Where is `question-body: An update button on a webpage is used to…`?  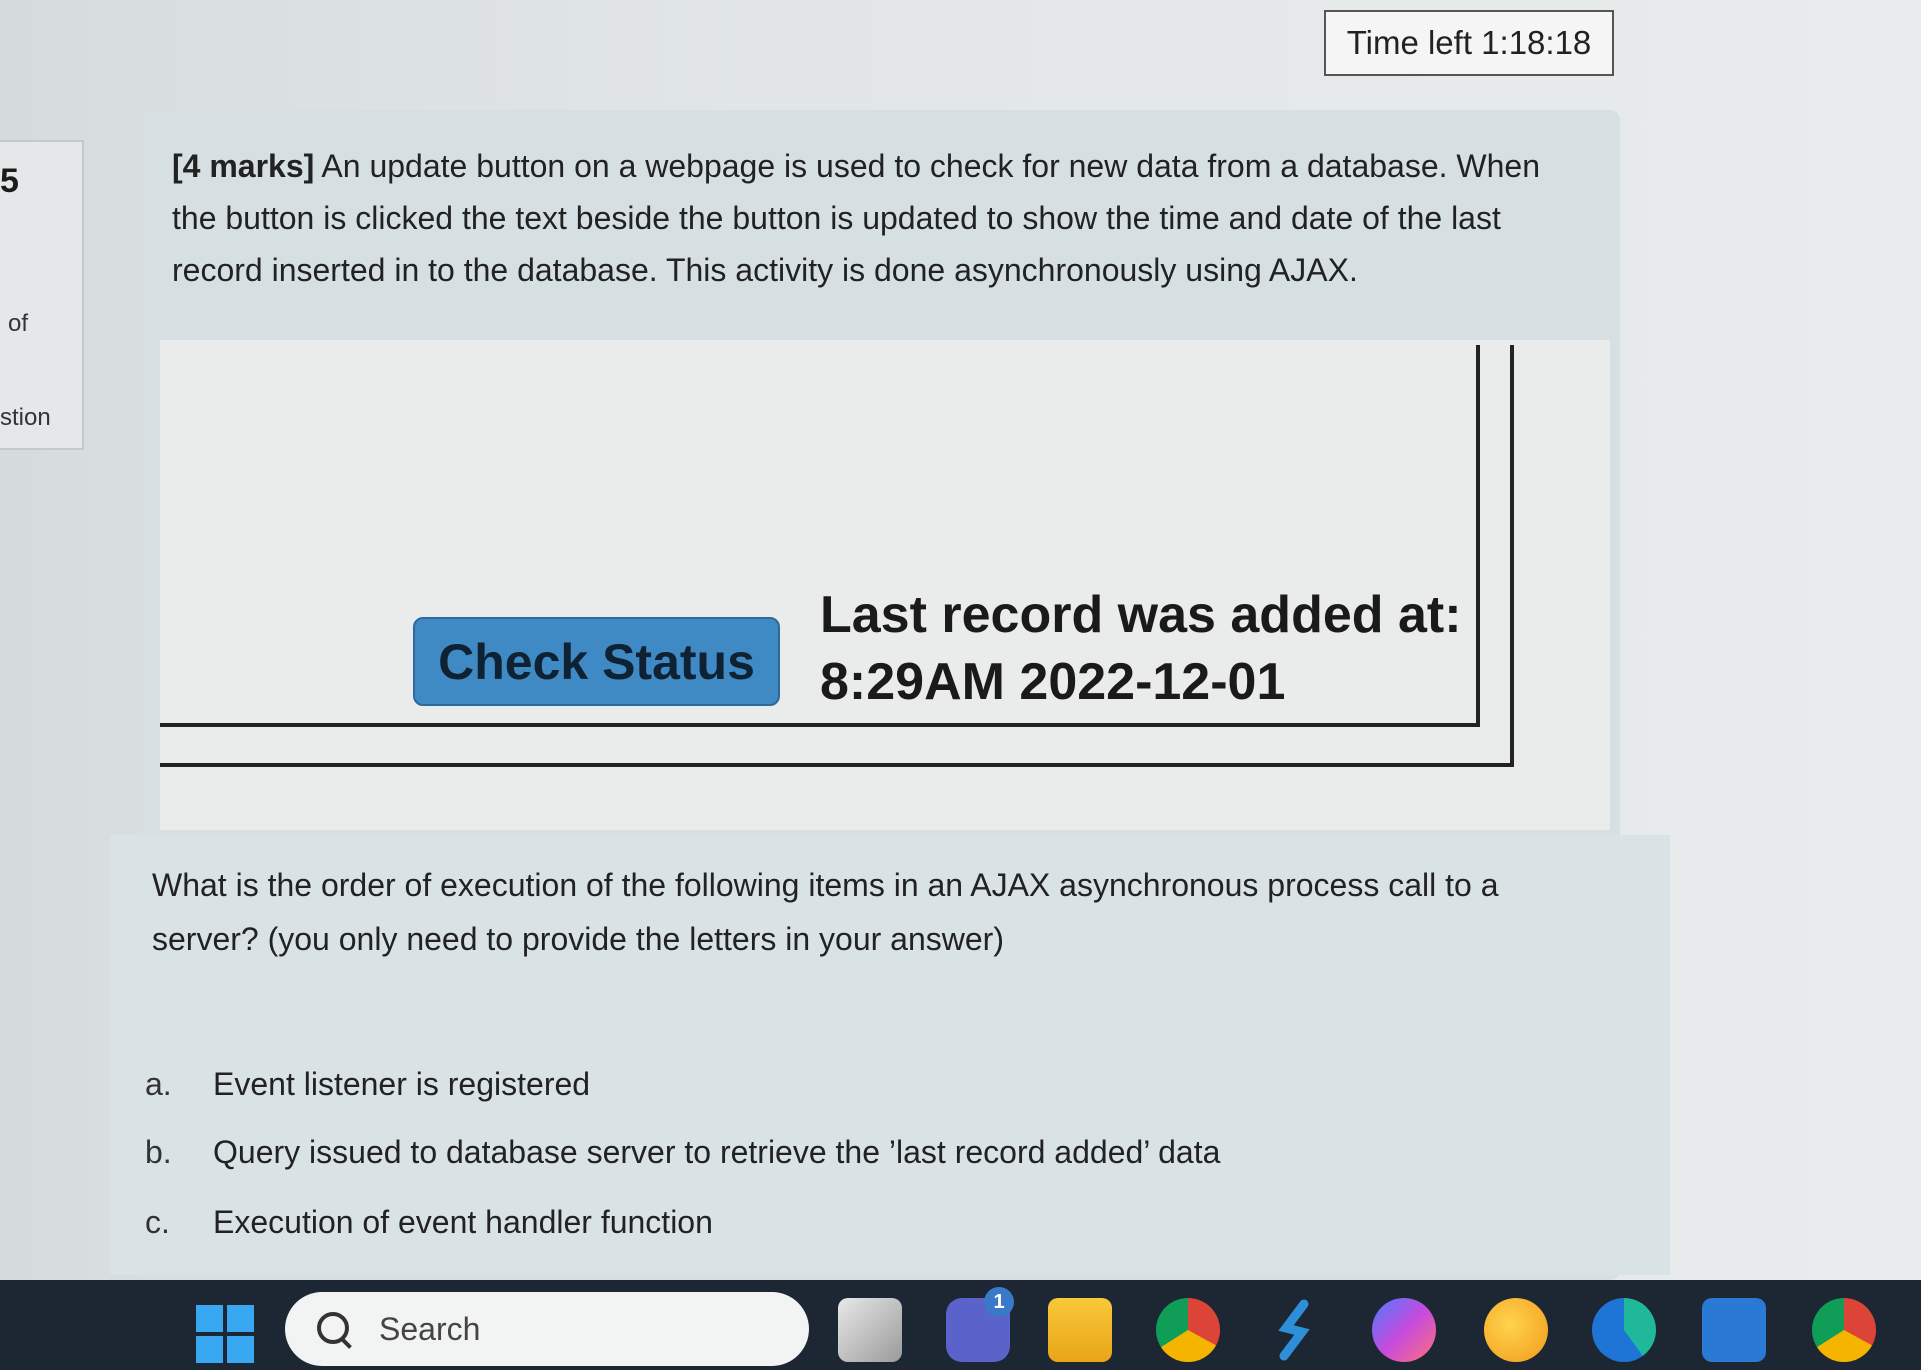 question-body: An update button on a webpage is used to… is located at coordinates (856, 218).